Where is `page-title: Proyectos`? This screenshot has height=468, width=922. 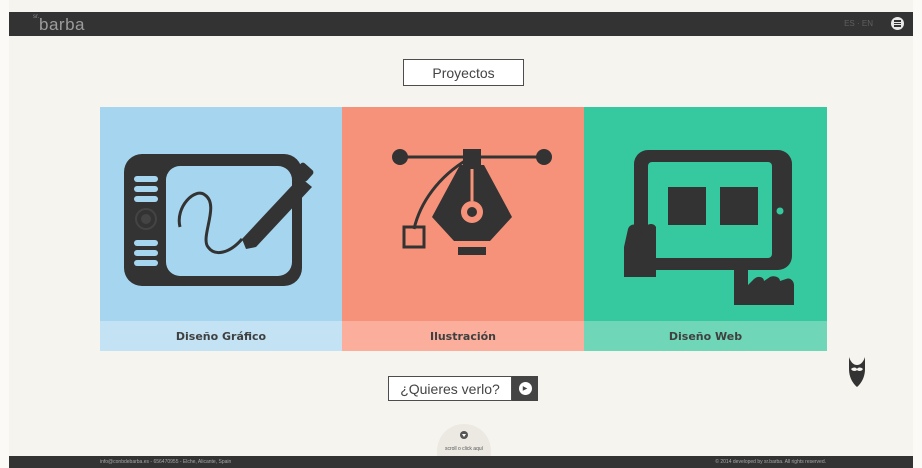 page-title: Proyectos is located at coordinates (463, 72).